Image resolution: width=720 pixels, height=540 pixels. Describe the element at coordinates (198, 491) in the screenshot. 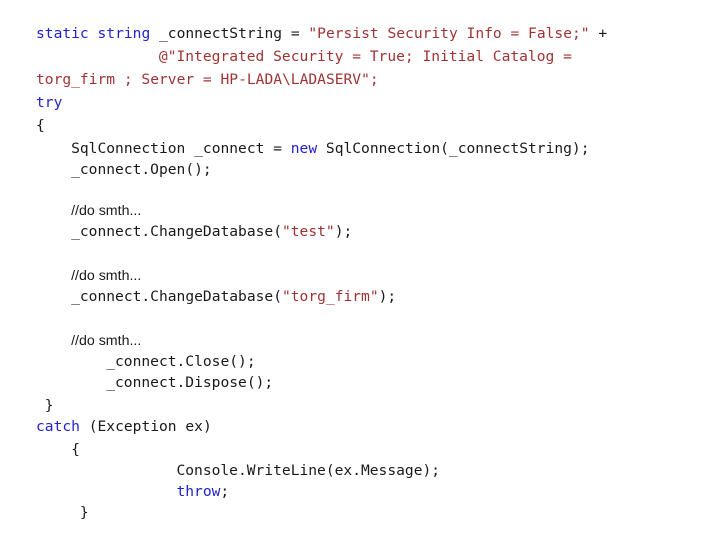

I see `code-keyword: throw` at that location.